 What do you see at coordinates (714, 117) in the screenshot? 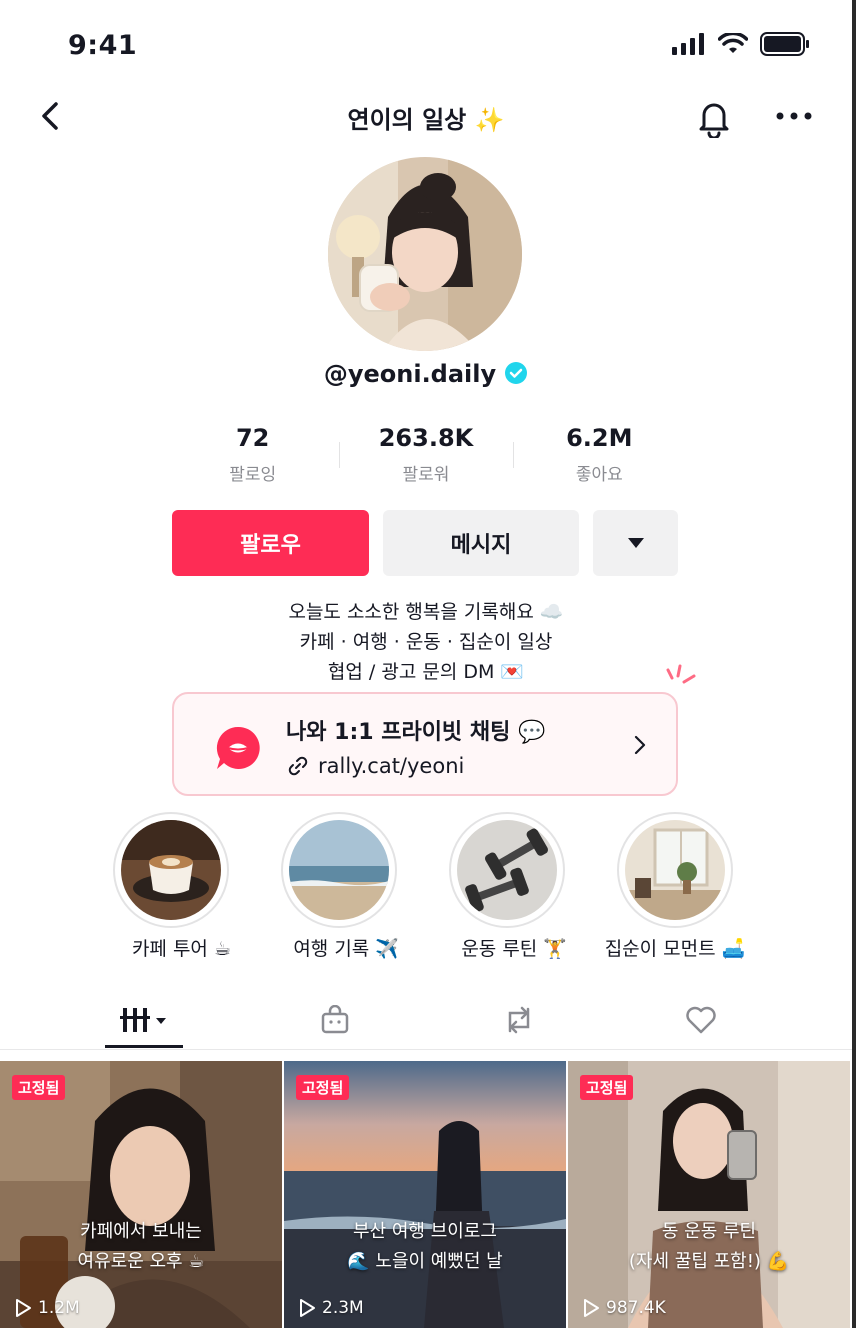
I see `bell-icon` at bounding box center [714, 117].